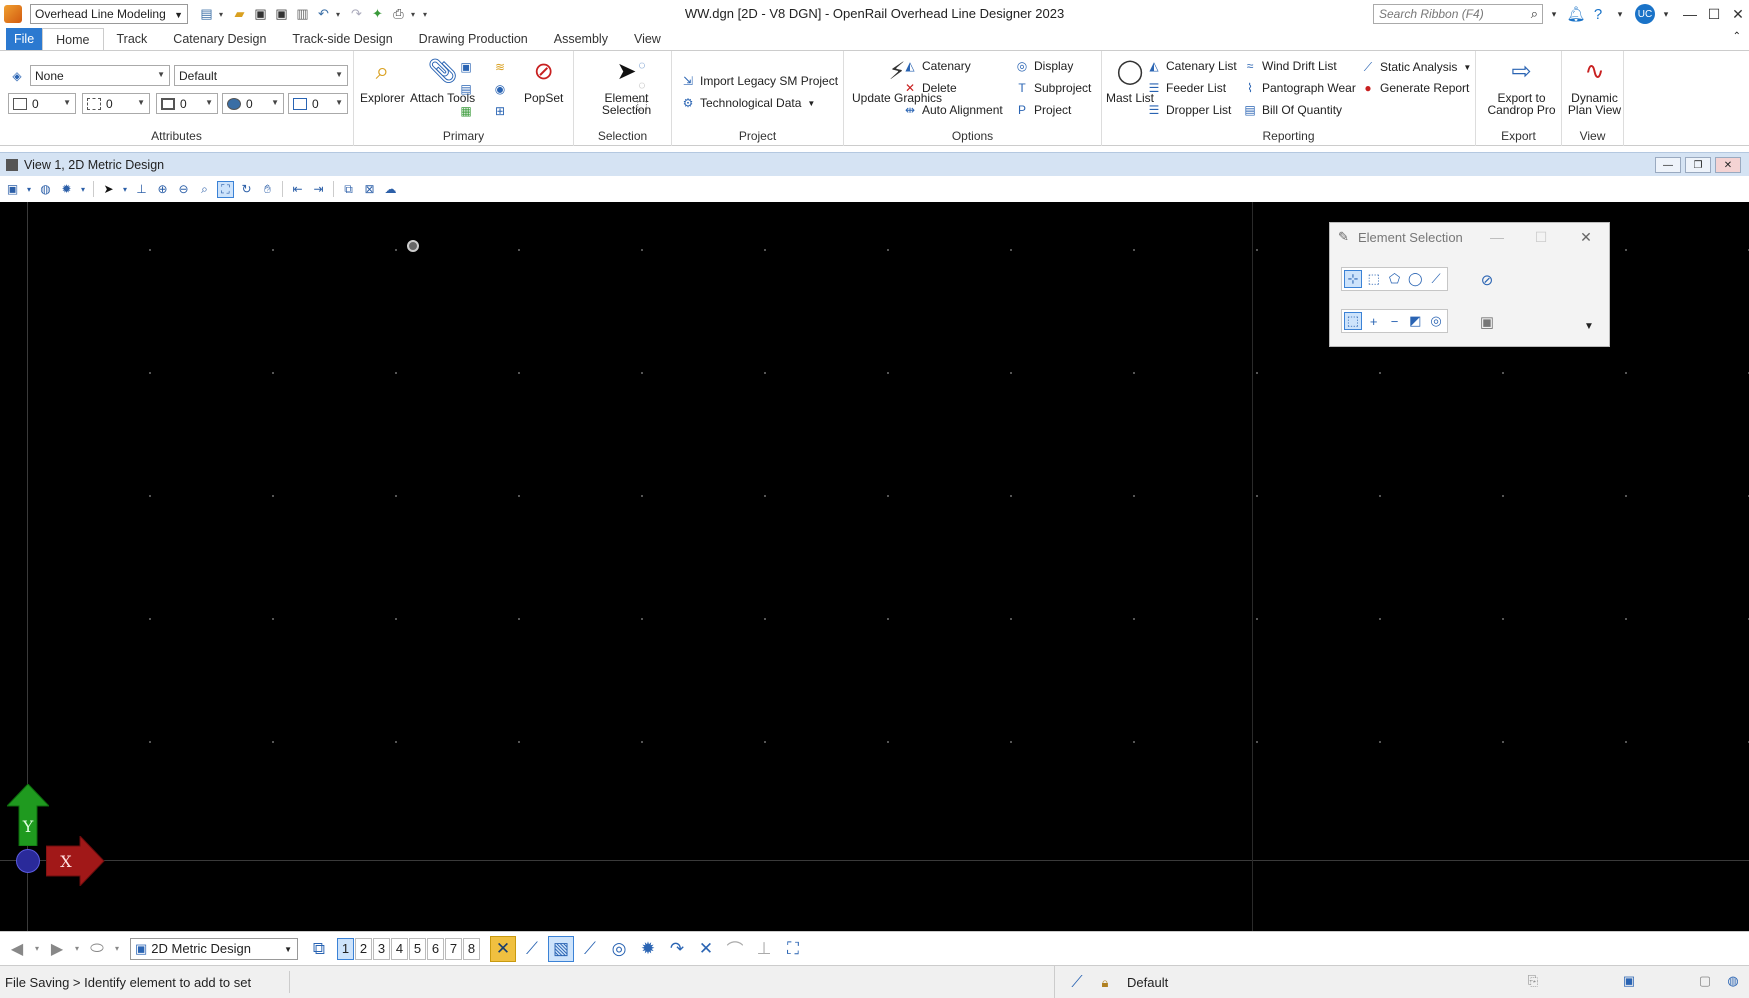 The image size is (1749, 998). What do you see at coordinates (345, 948) in the screenshot?
I see `view-number-button: 1` at bounding box center [345, 948].